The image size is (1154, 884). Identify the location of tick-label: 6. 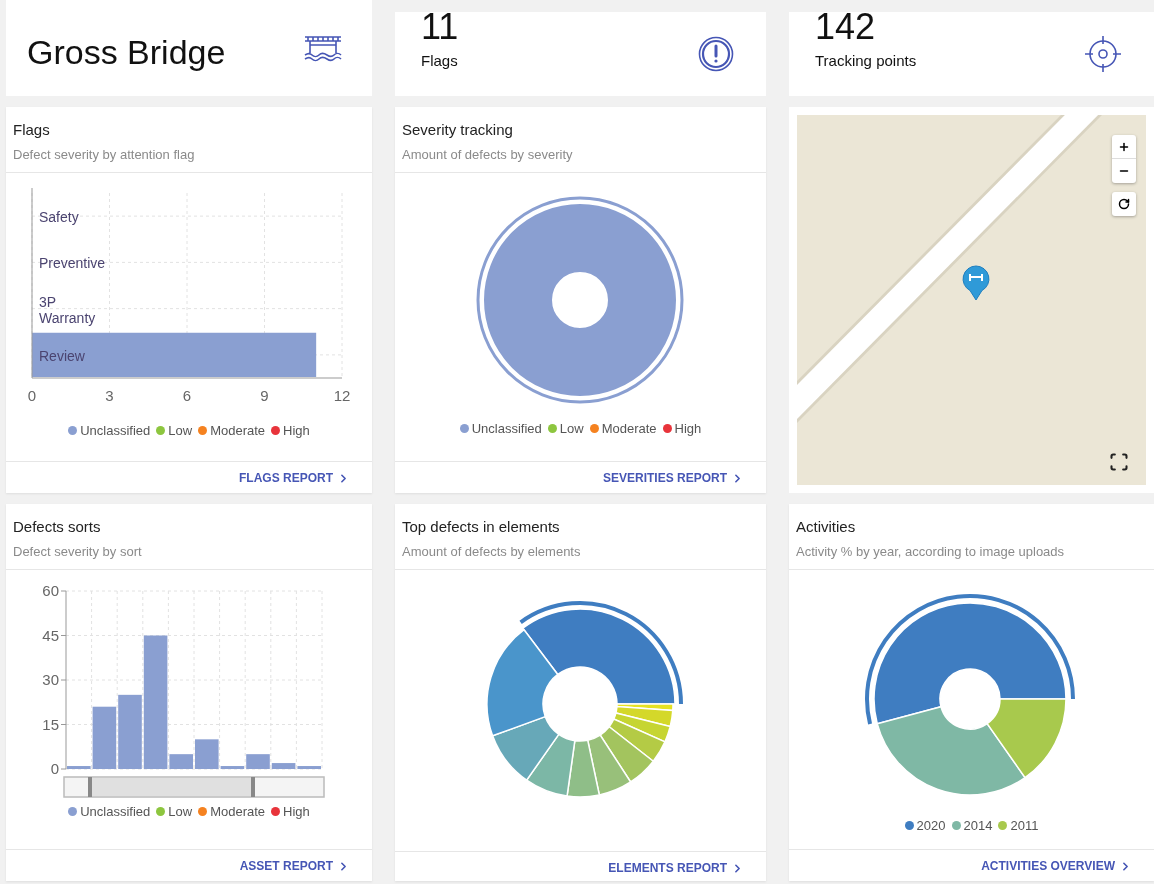
(187, 395).